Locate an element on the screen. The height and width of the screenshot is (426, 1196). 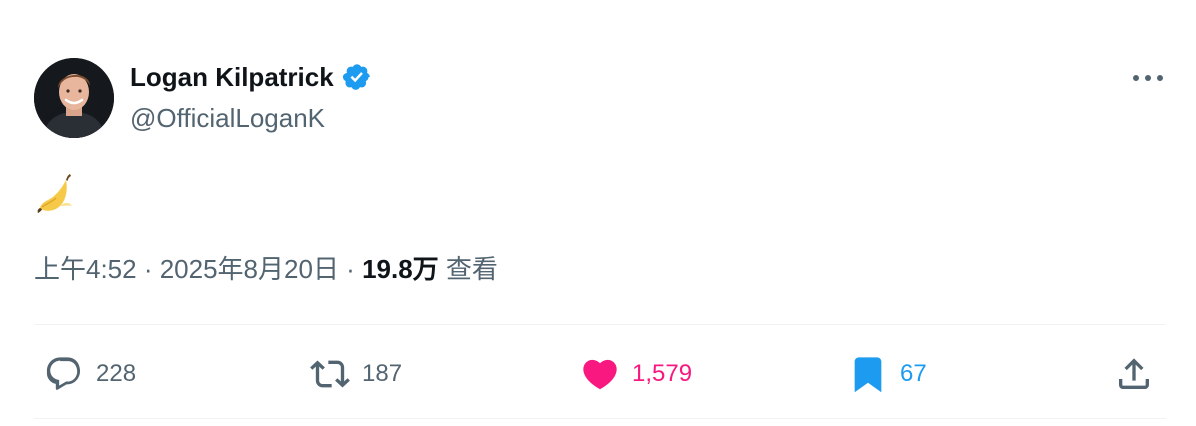
tweet-meta: 上午4:52 · 2025年8月20日 · 19.8万 查看 is located at coordinates (266, 269).